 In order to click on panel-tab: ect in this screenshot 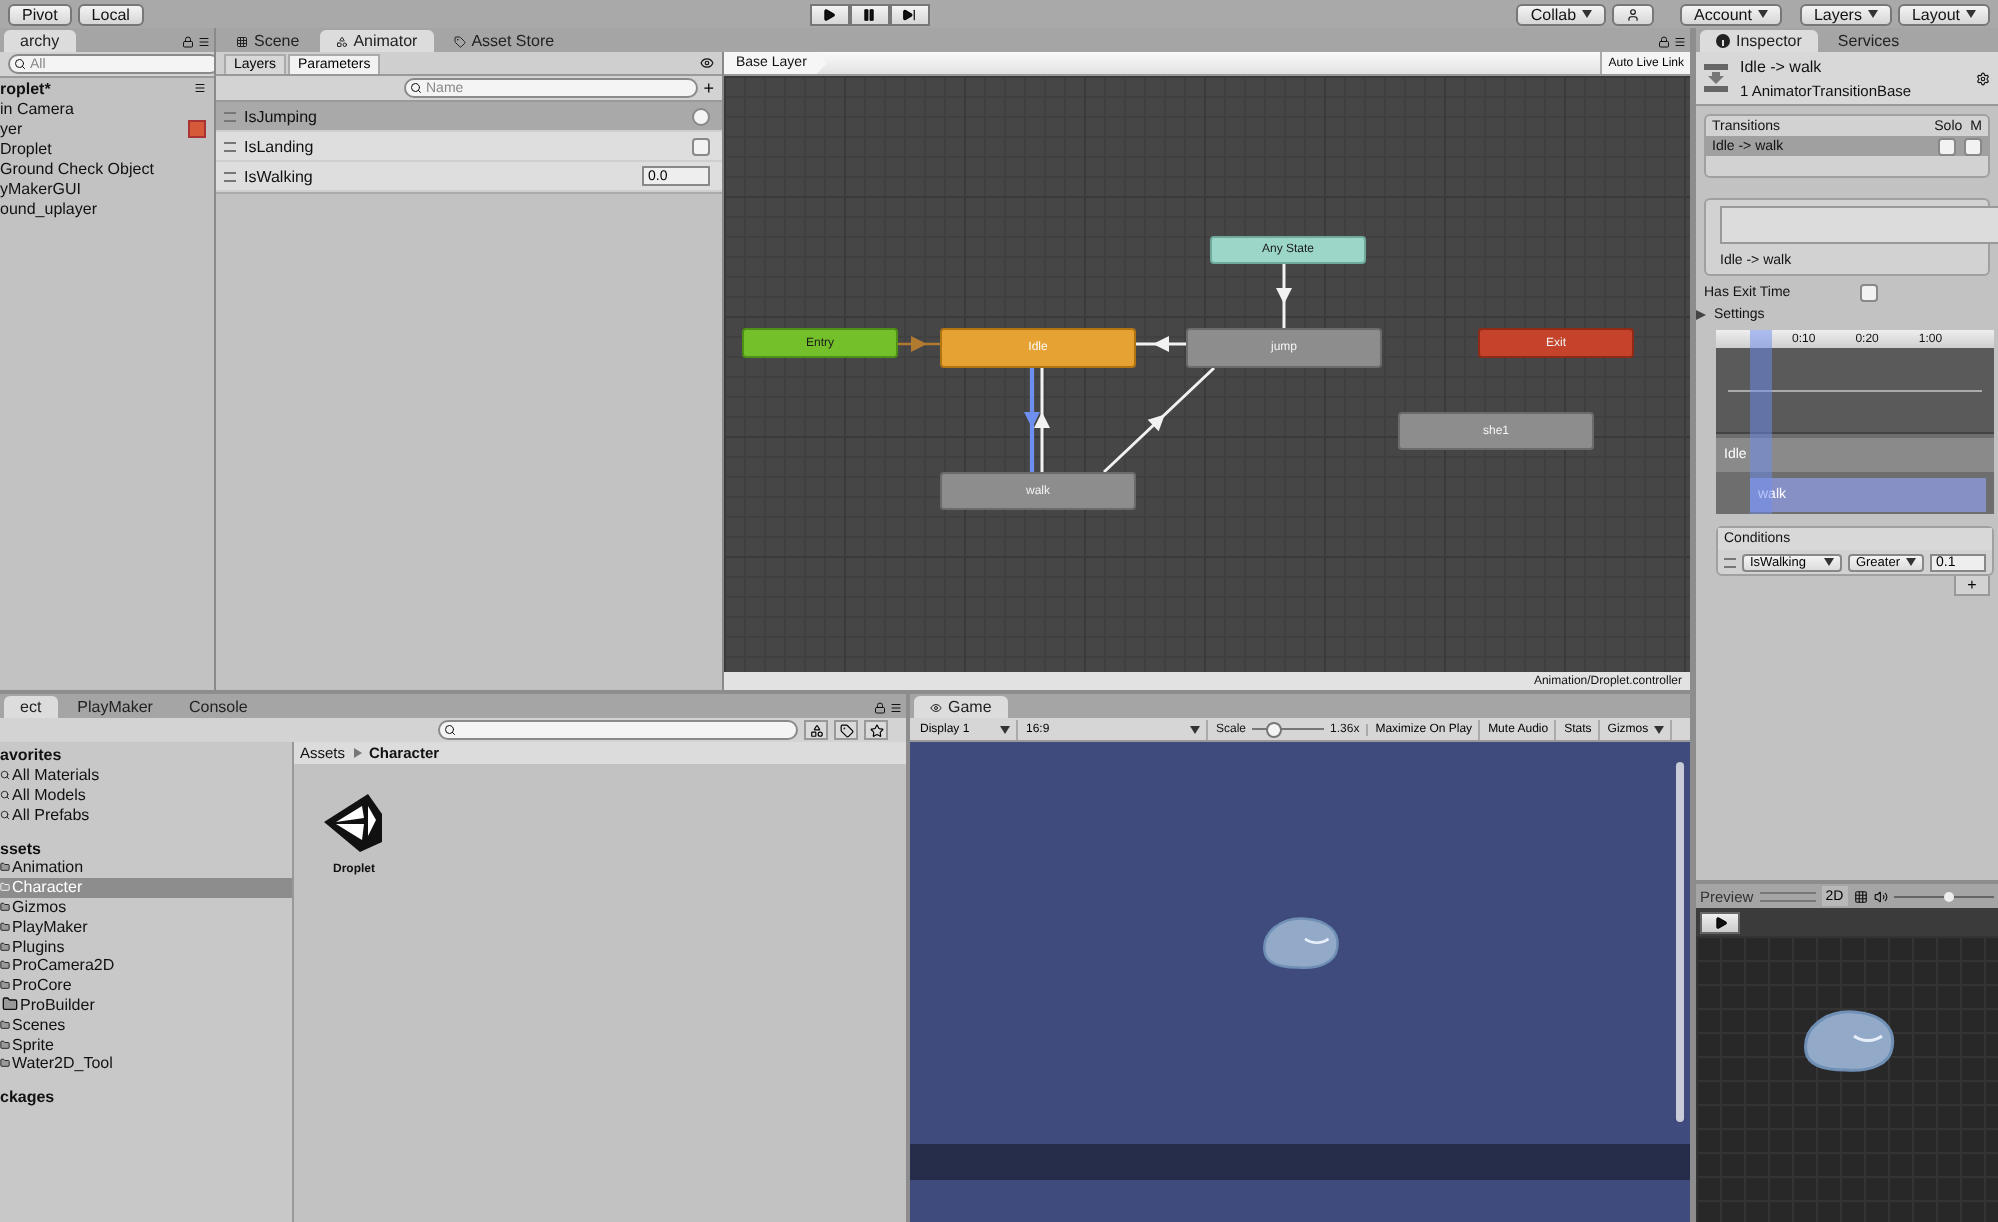, I will do `click(31, 707)`.